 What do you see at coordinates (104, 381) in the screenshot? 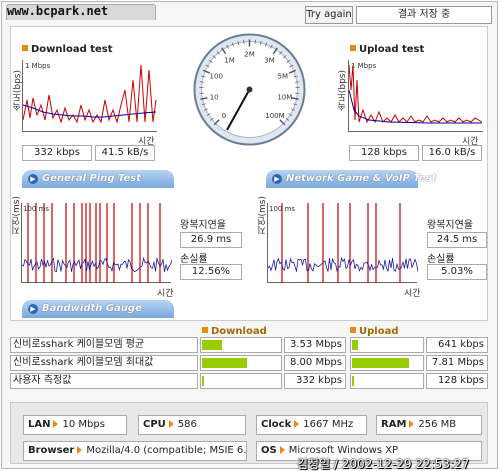
I see `gauge-row-name: 사용자 측정값` at bounding box center [104, 381].